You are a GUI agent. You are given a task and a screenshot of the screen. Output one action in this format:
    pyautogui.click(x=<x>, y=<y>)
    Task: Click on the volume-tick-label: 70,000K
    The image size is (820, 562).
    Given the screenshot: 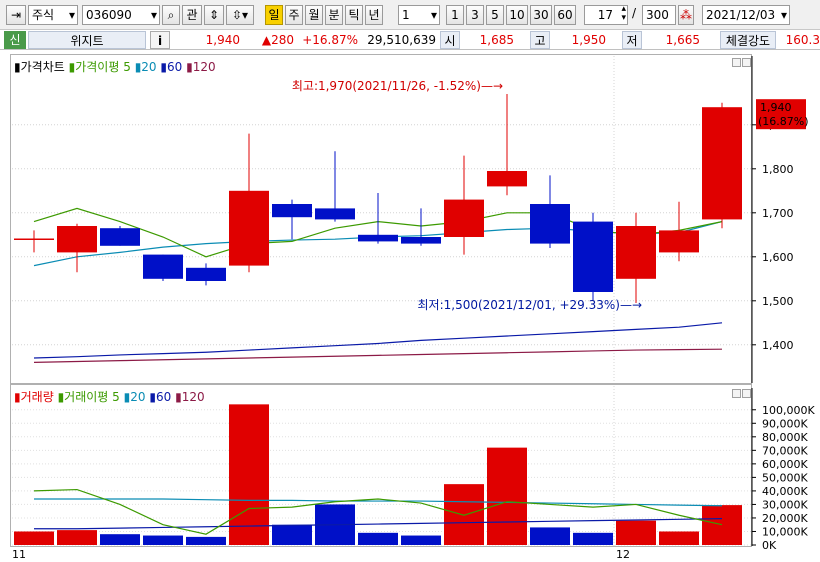 What is the action you would take?
    pyautogui.click(x=785, y=450)
    